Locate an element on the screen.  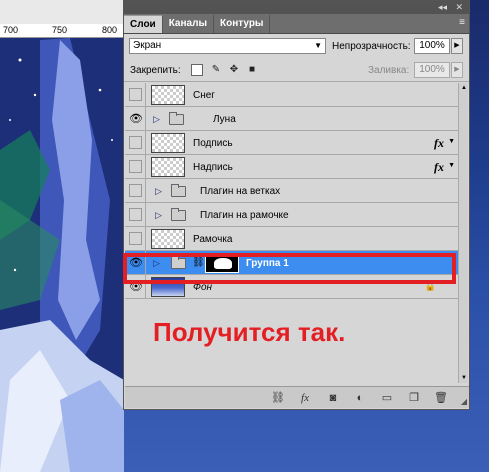
layer-row: Снег is located at coordinates (291, 95).